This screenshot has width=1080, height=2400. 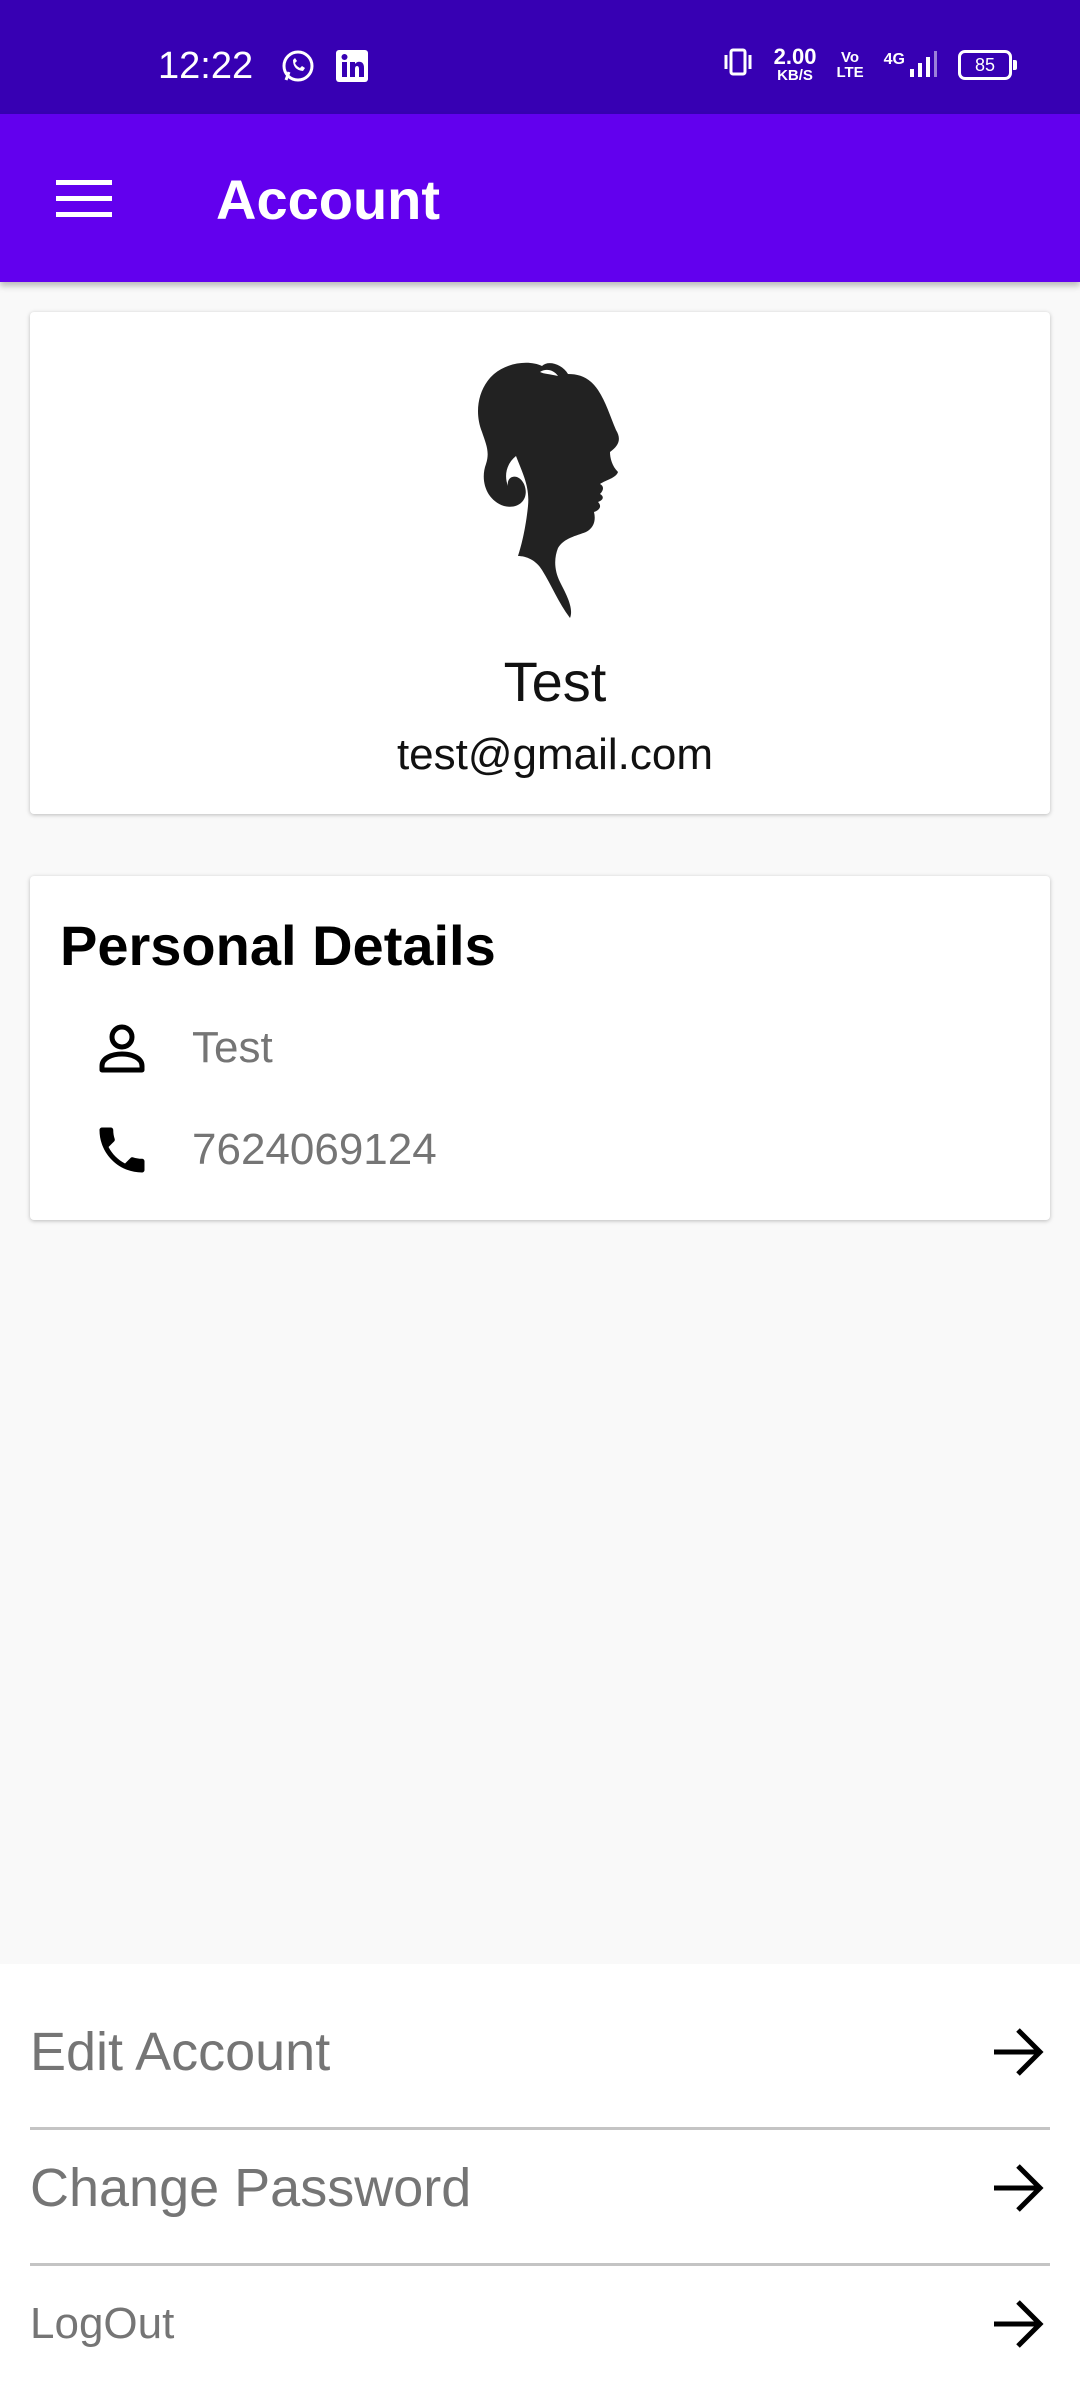 What do you see at coordinates (102, 2323) in the screenshot?
I see `logout-label: LogOut` at bounding box center [102, 2323].